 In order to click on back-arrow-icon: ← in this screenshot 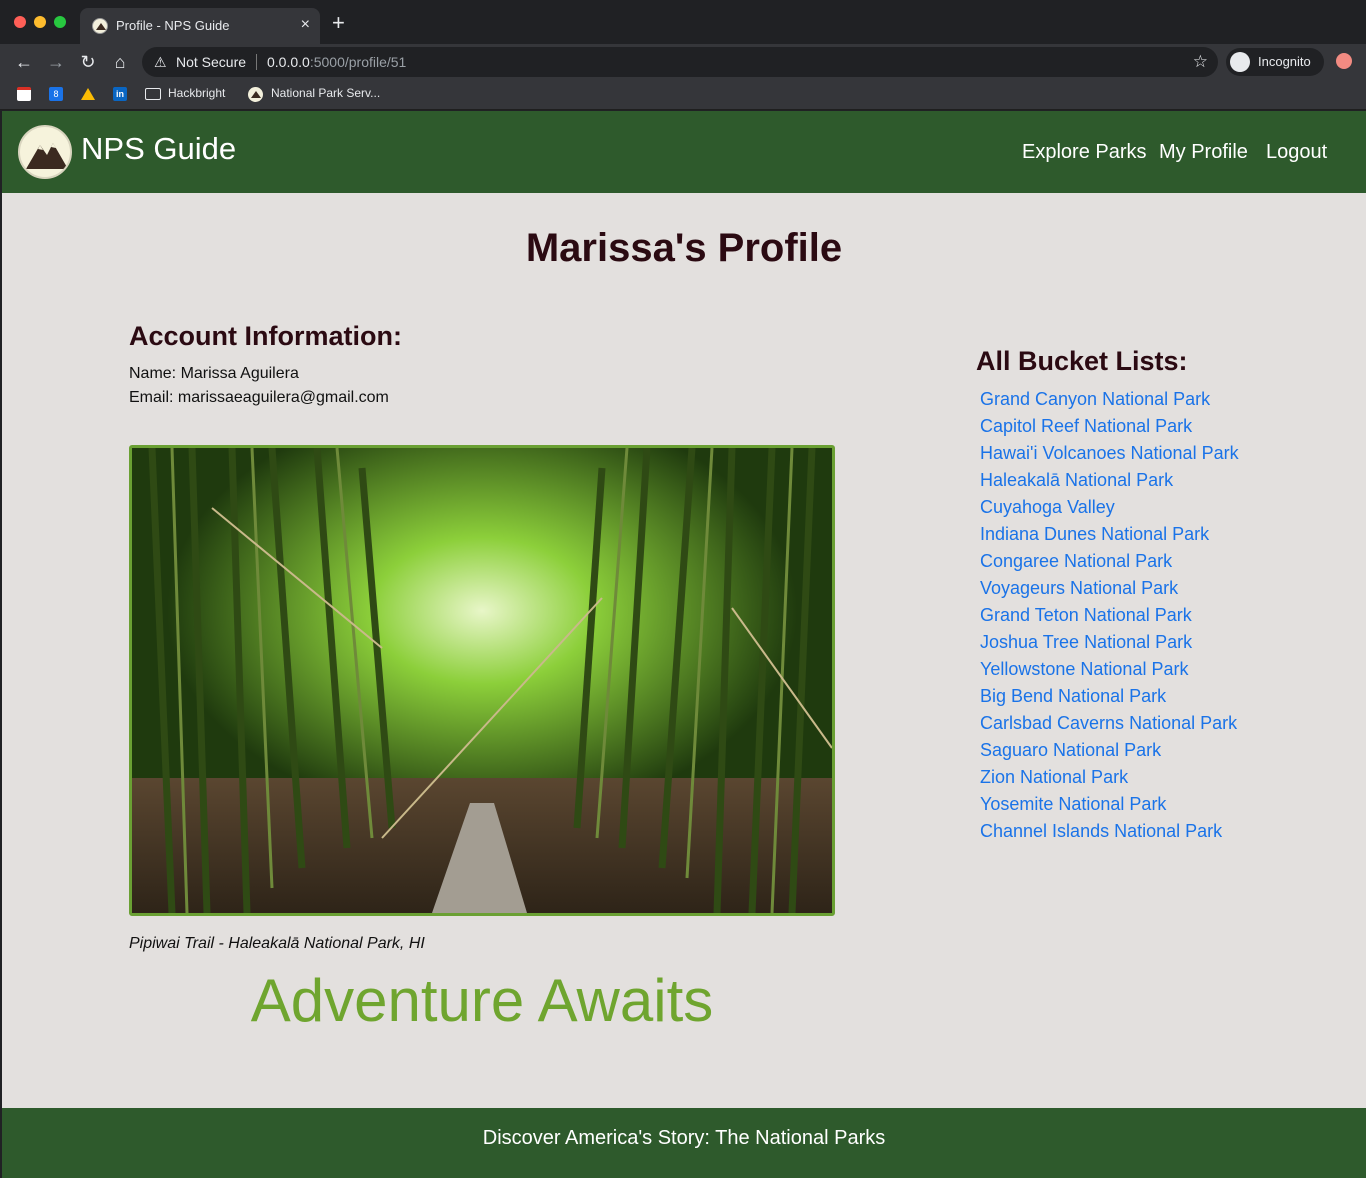, I will do `click(24, 62)`.